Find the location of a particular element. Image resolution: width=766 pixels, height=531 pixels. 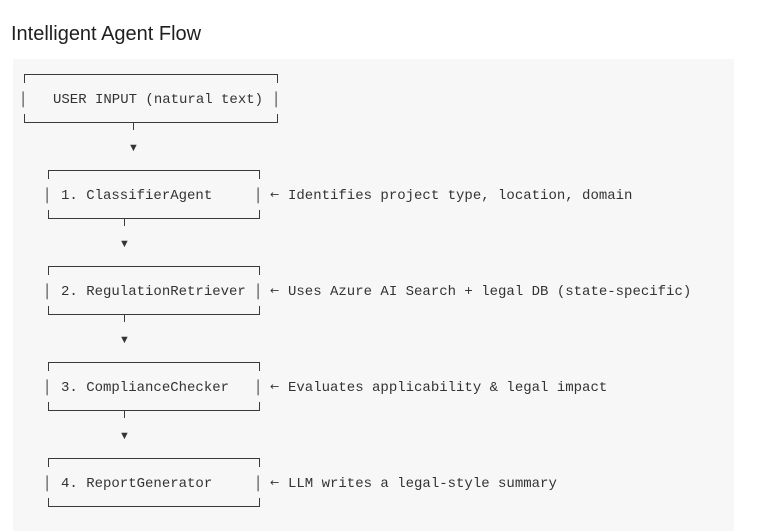

step-label: 2. RegulationRetriever is located at coordinates (153, 292).